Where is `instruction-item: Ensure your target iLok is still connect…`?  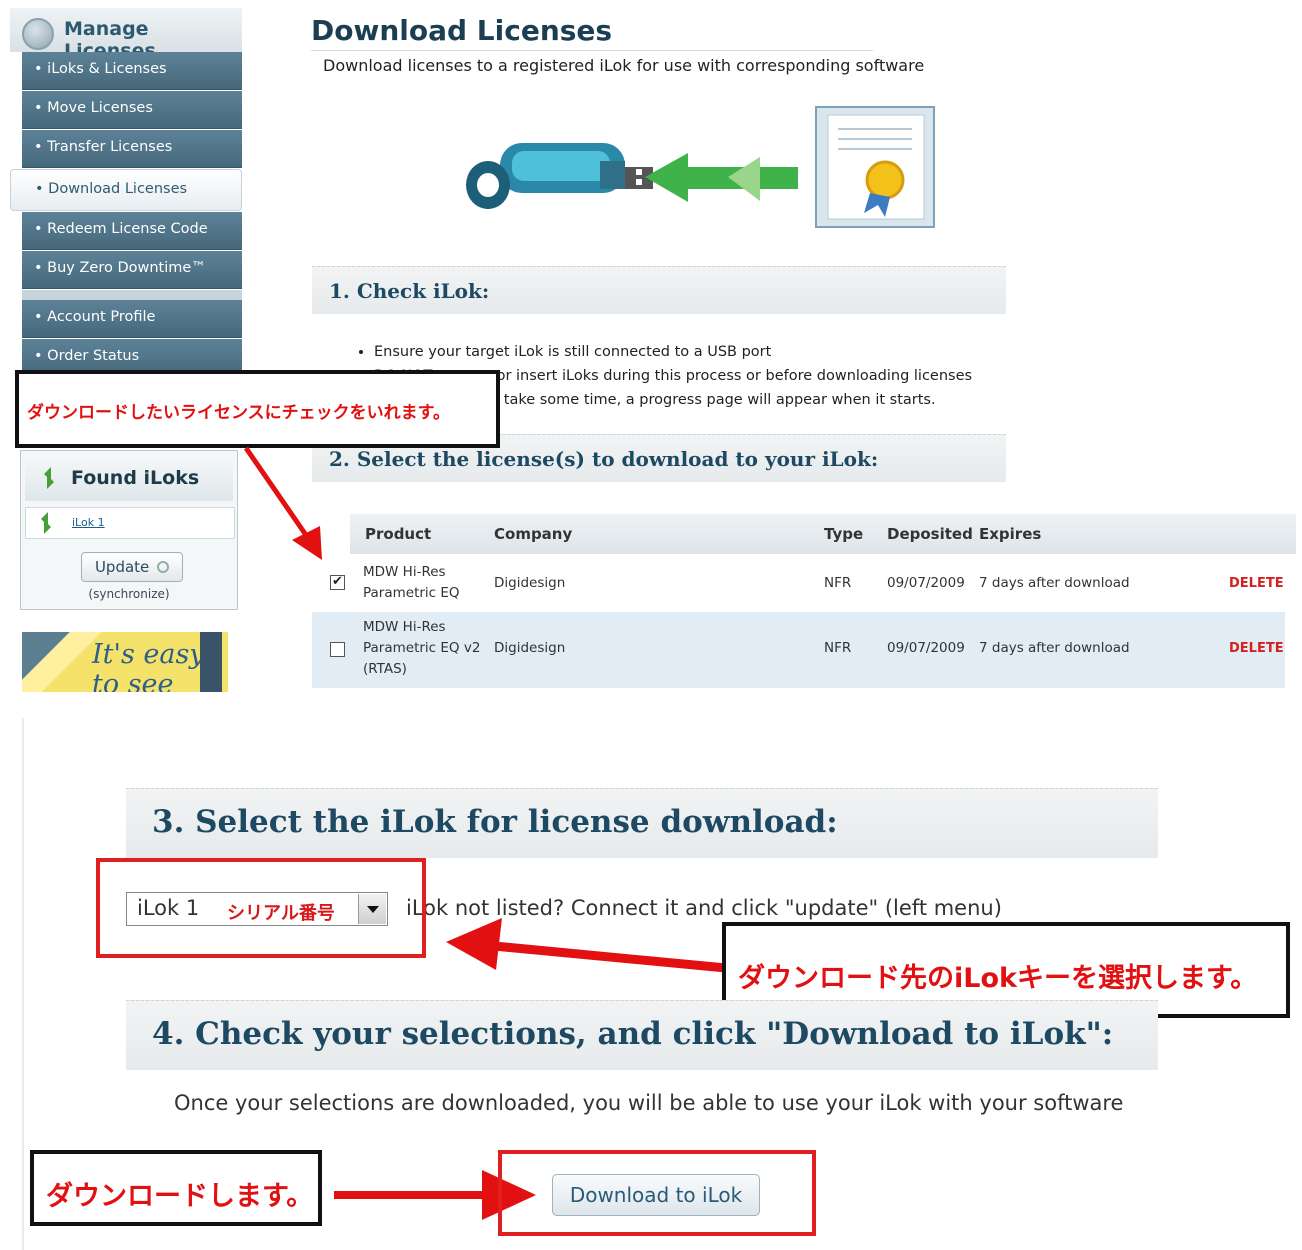
instruction-item: Ensure your target iLok is still connect… is located at coordinates (673, 352).